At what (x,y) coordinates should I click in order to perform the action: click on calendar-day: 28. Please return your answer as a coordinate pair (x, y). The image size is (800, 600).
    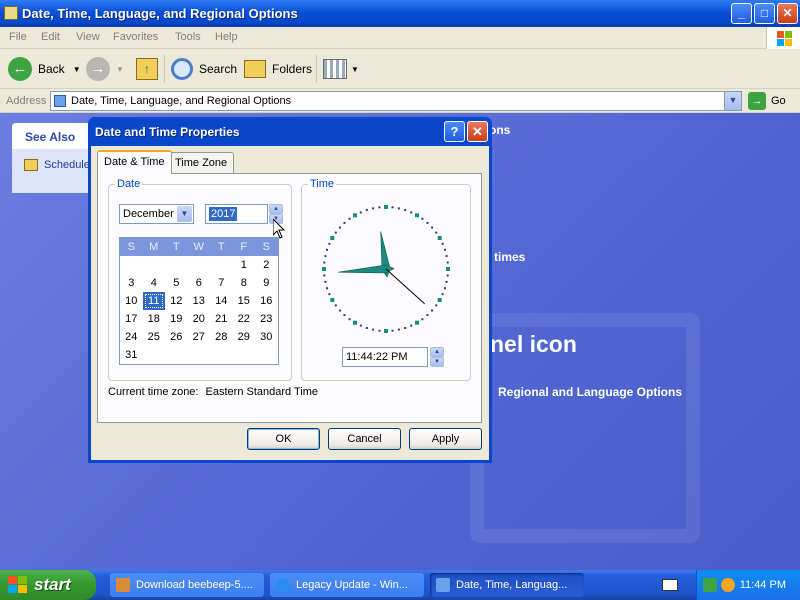
    Looking at the image, I should click on (221, 337).